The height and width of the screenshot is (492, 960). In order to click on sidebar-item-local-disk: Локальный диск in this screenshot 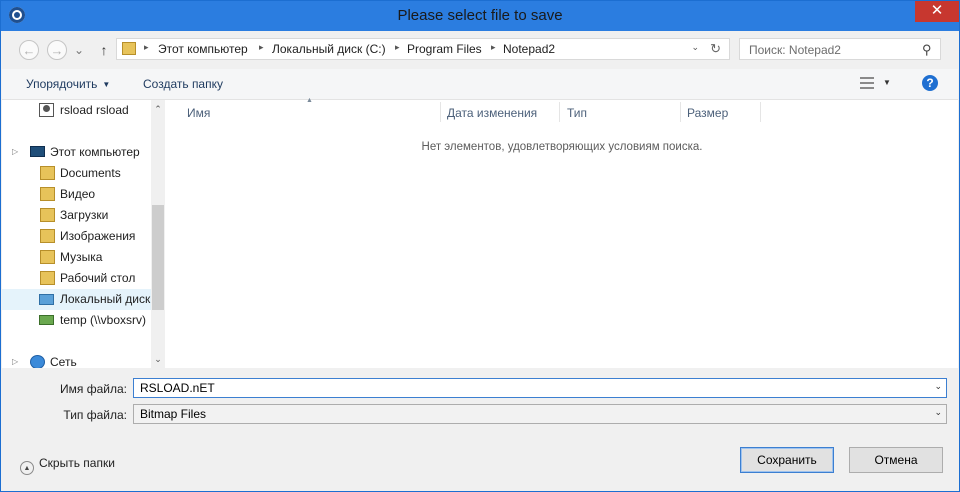, I will do `click(76, 299)`.